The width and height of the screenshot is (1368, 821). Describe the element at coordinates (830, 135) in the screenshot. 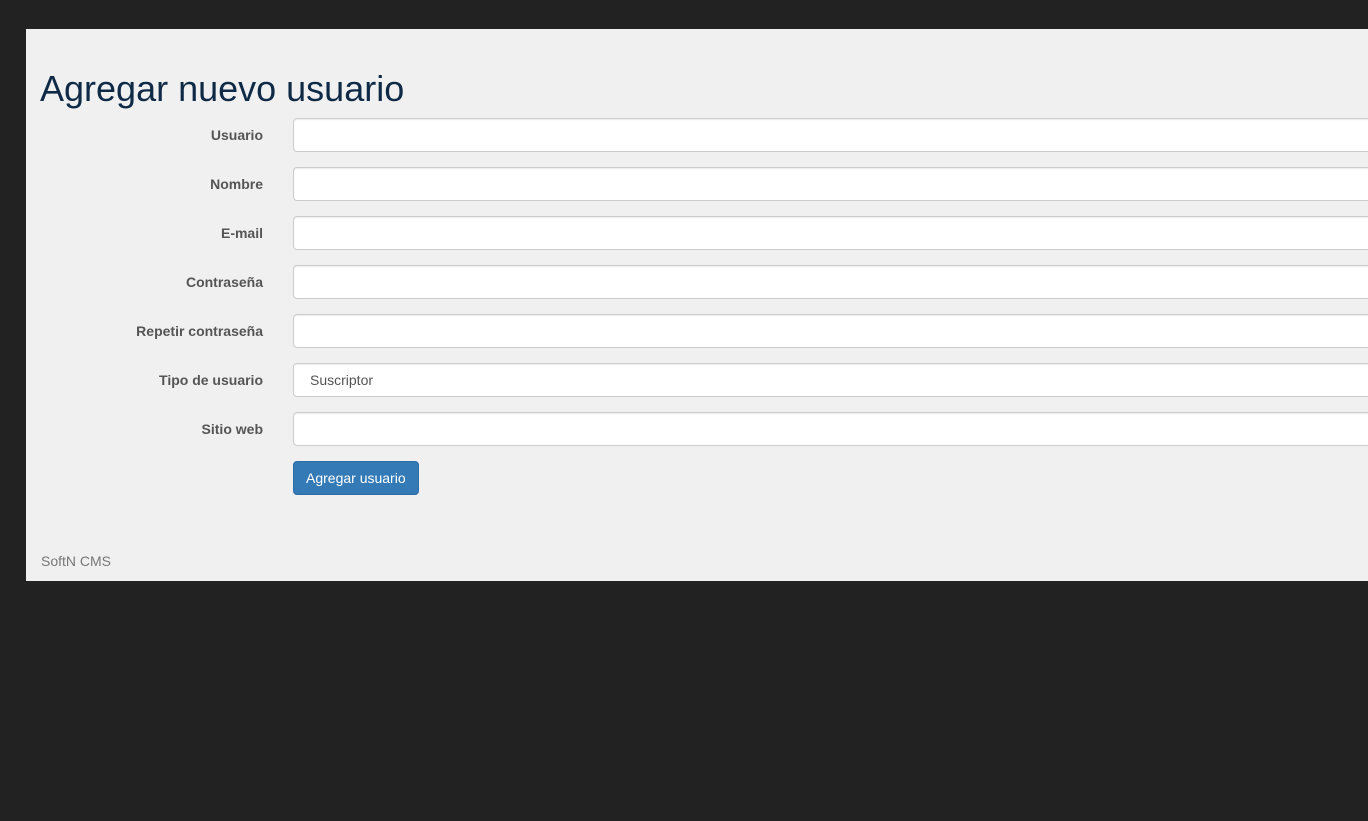

I see `username-input` at that location.